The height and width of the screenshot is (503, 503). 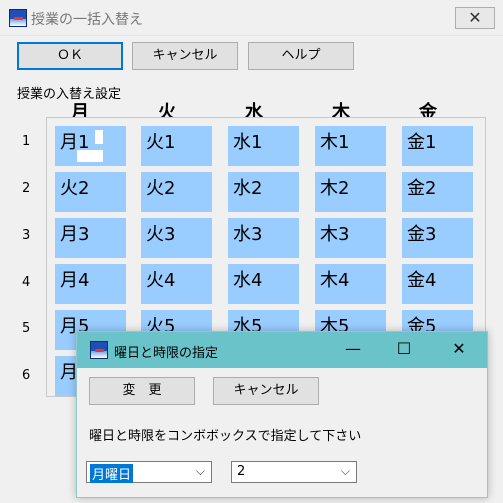 I want to click on cell-tue-3: 火3, so click(x=176, y=238).